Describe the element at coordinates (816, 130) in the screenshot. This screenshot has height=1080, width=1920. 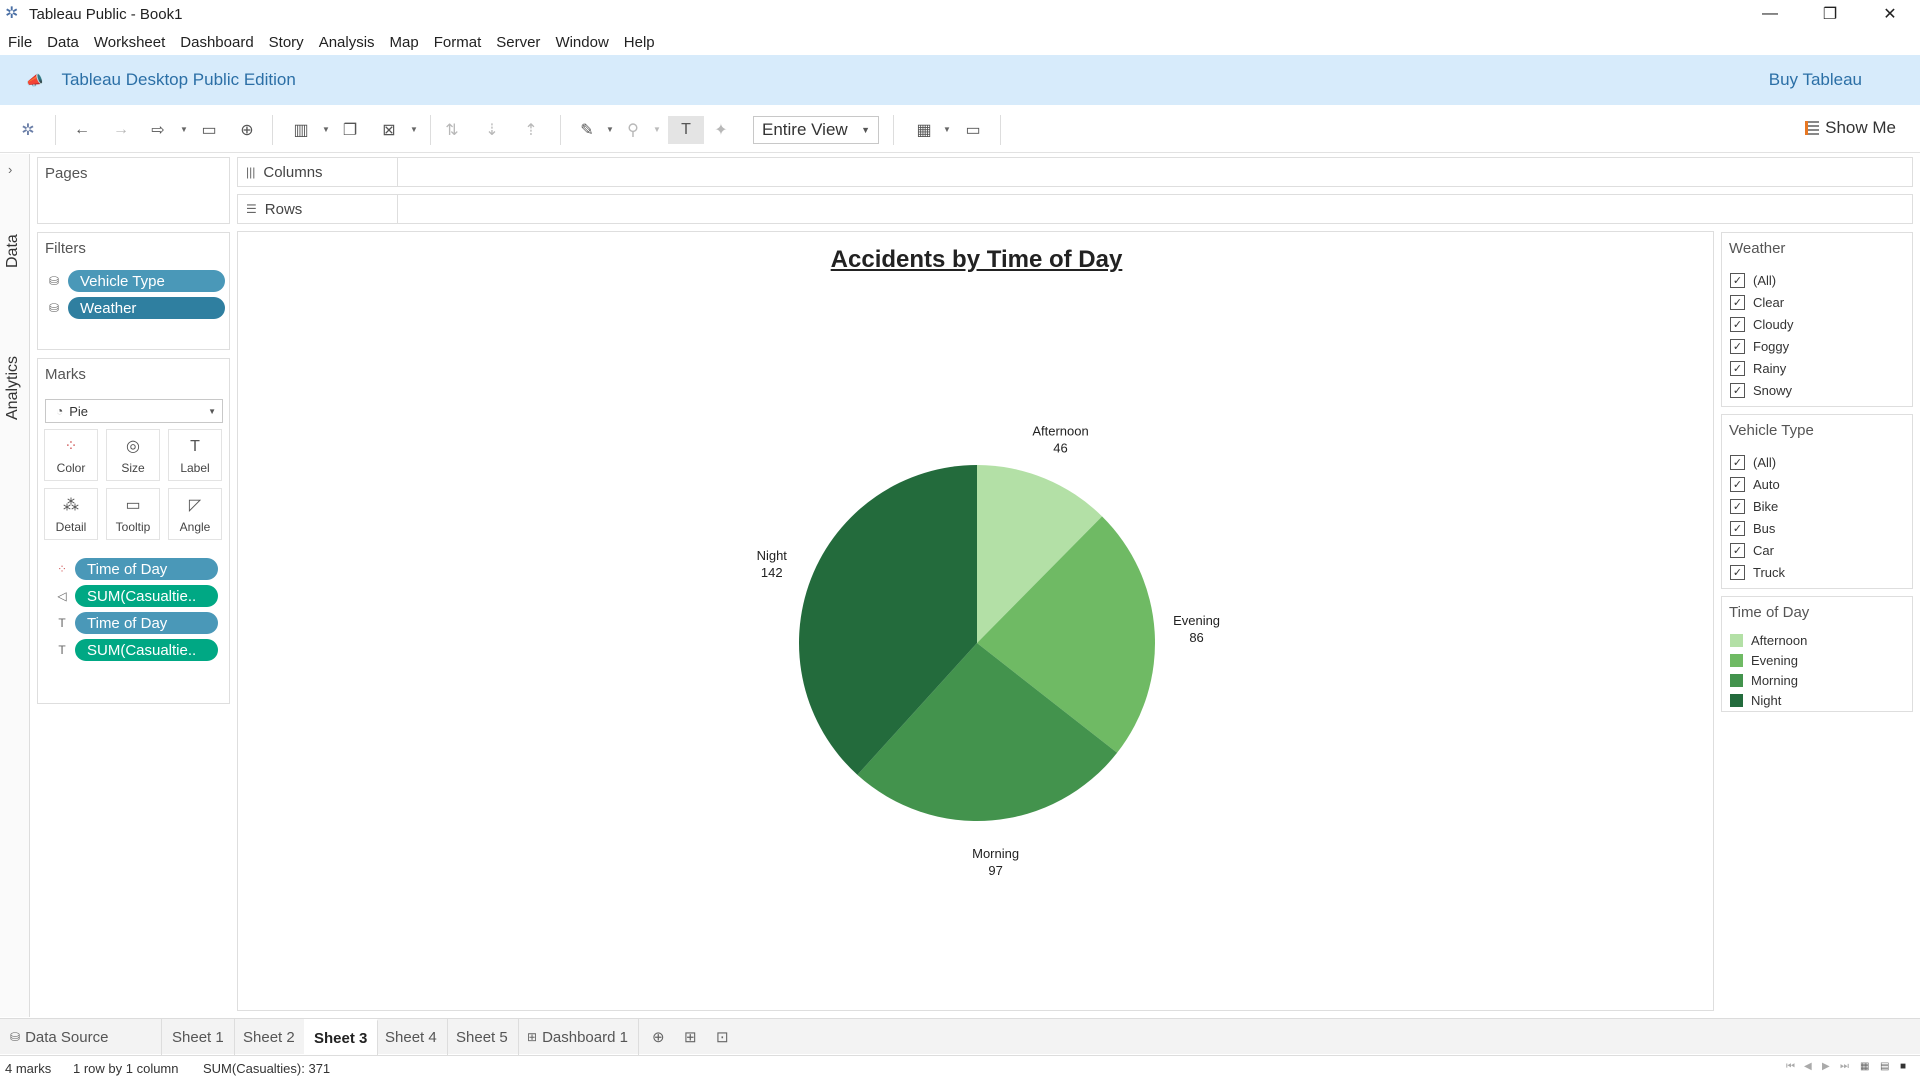
I see `fit-dropdown: Entire View ▼` at that location.